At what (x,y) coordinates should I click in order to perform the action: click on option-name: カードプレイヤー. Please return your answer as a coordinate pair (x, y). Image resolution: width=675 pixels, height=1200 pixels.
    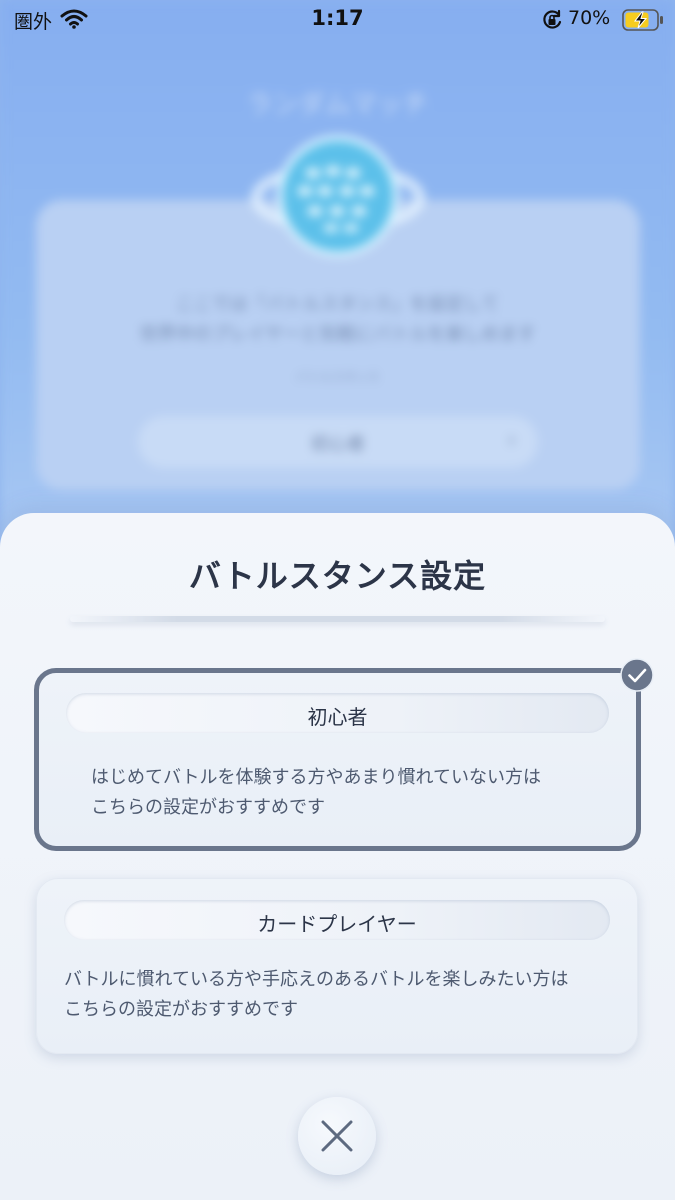
    Looking at the image, I should click on (337, 924).